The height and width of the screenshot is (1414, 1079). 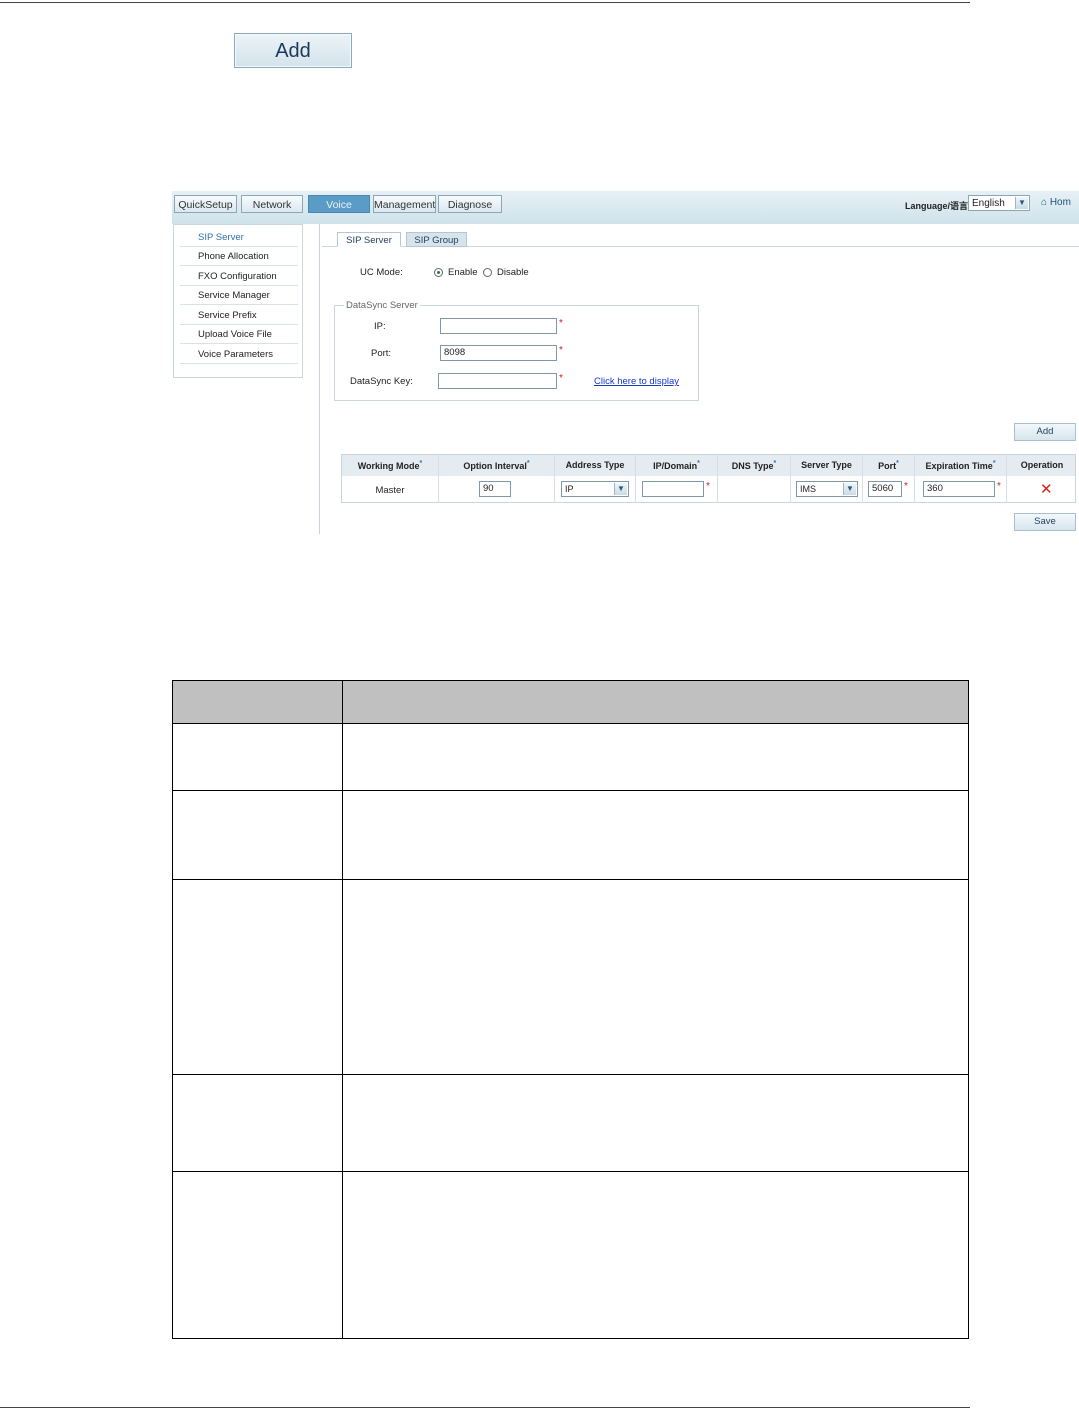 I want to click on col-option-interval-label: Option Interval, so click(x=495, y=466).